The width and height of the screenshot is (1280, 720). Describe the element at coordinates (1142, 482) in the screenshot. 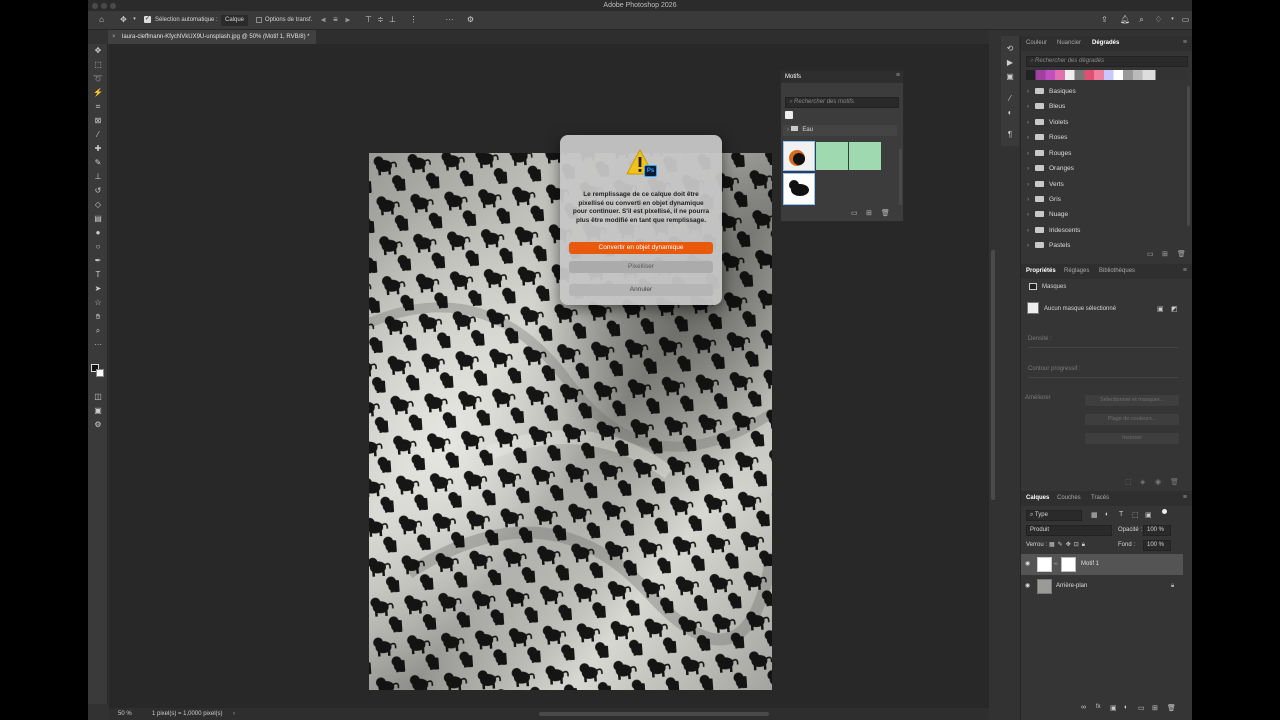

I see `apply-mask-icon: ◈` at that location.